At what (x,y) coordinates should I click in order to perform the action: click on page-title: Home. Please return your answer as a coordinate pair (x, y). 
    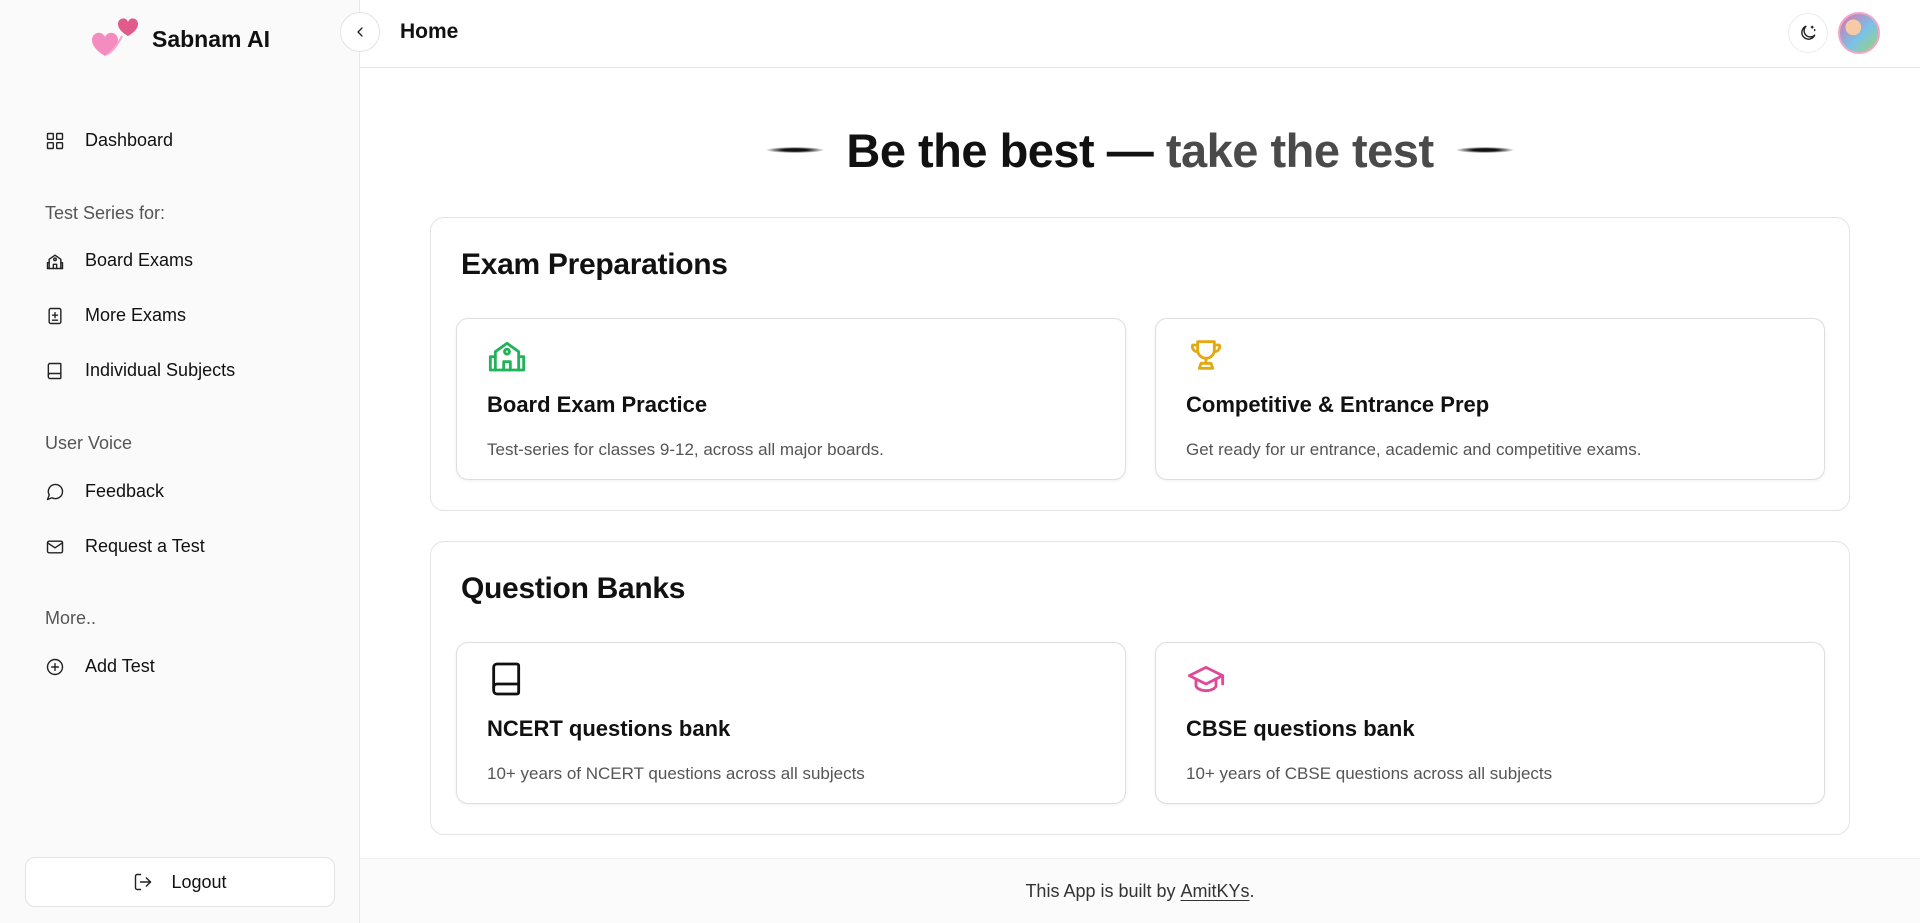
    Looking at the image, I should click on (429, 31).